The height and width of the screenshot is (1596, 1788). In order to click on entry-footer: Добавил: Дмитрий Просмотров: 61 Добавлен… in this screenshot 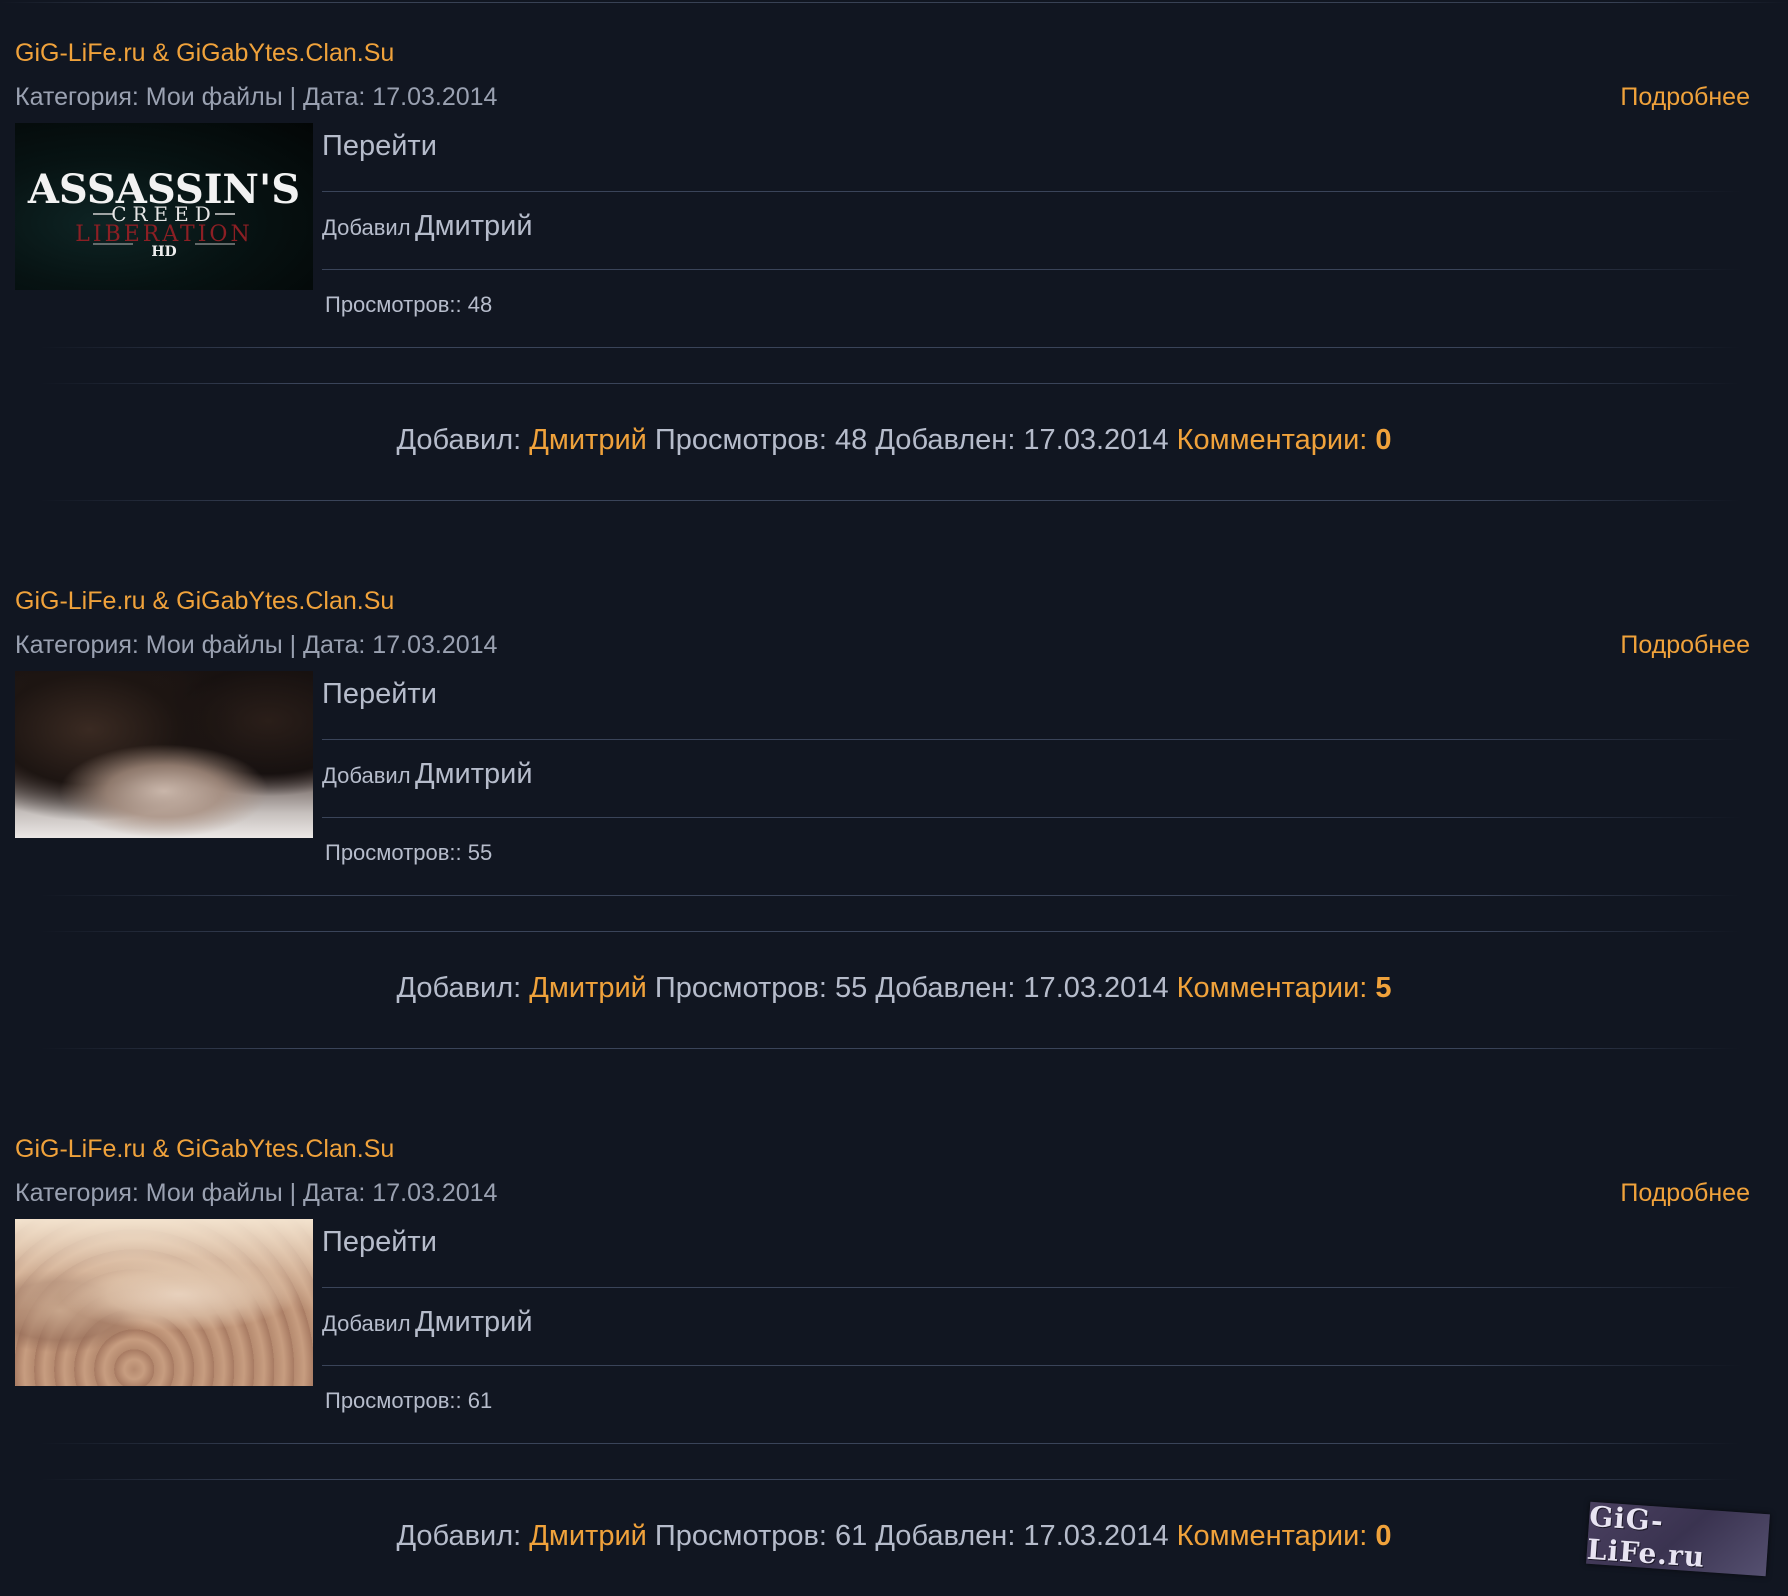, I will do `click(894, 1536)`.